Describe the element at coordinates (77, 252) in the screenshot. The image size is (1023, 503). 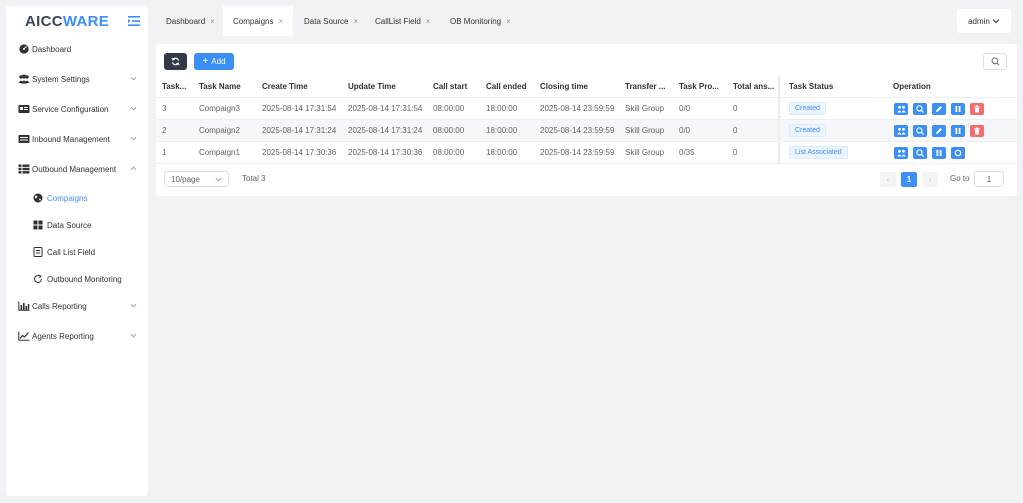
I see `sidebar-subitem-call-list-field: Call List Field` at that location.